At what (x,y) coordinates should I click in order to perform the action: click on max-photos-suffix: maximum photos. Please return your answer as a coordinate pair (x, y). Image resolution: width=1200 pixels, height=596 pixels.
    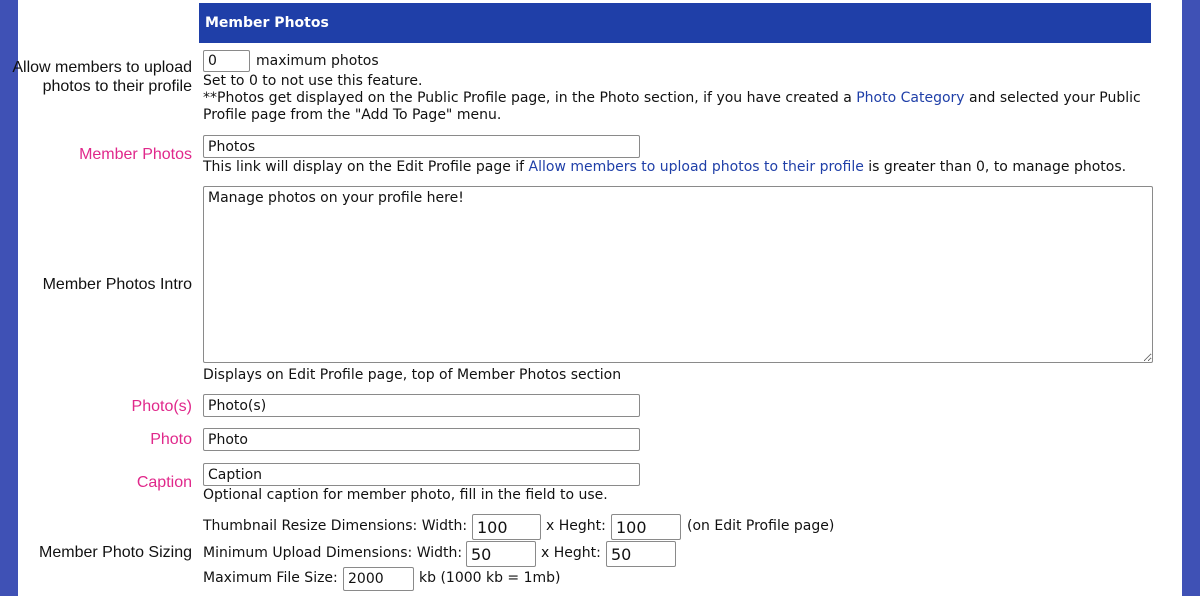
    Looking at the image, I should click on (317, 61).